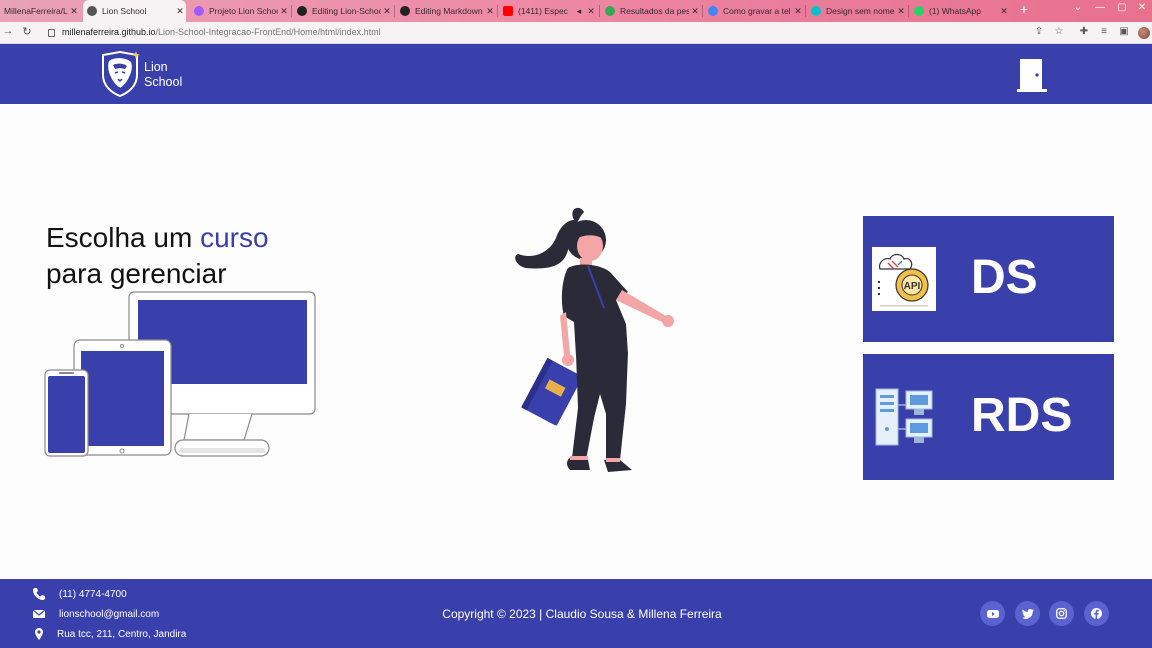  Describe the element at coordinates (1004, 277) in the screenshot. I see `course-title: DS` at that location.